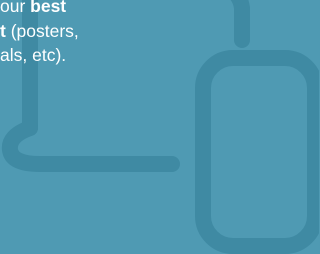 The image size is (320, 254). I want to click on text-line-1: our best, so click(33, 8).